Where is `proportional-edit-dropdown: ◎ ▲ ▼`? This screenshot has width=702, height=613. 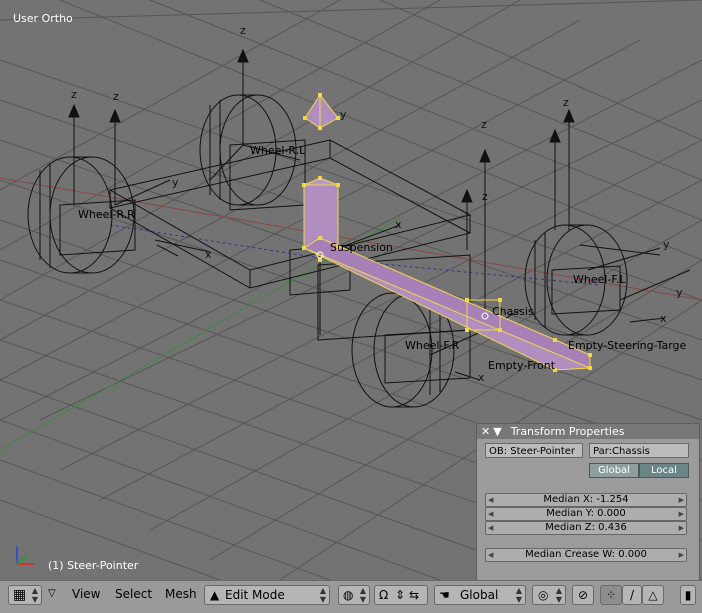
proportional-edit-dropdown: ◎ ▲ ▼ is located at coordinates (549, 595).